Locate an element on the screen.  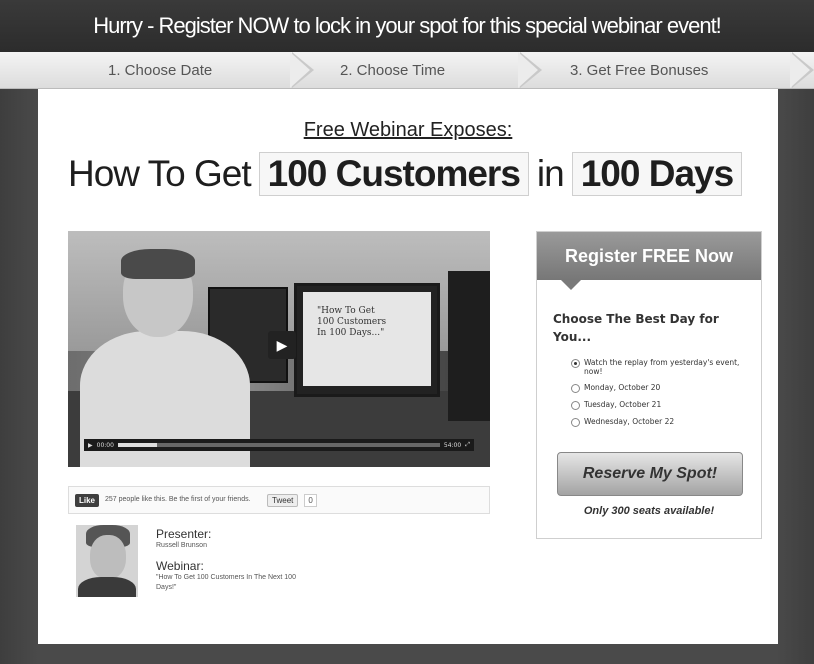
reserve-spot-button: Reserve My Spot! is located at coordinates (650, 474).